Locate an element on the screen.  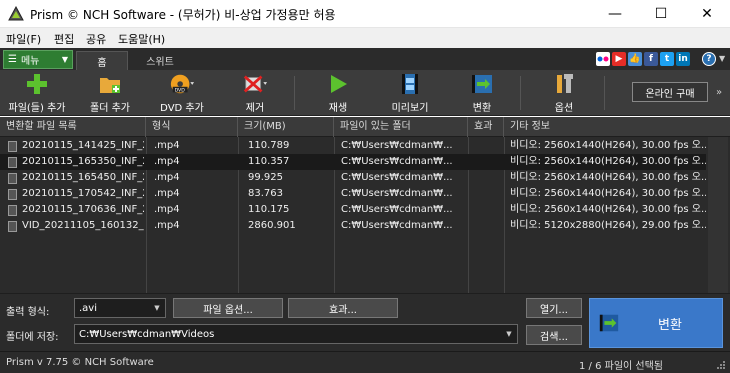
options-button: 옵션 is located at coordinates (564, 93).